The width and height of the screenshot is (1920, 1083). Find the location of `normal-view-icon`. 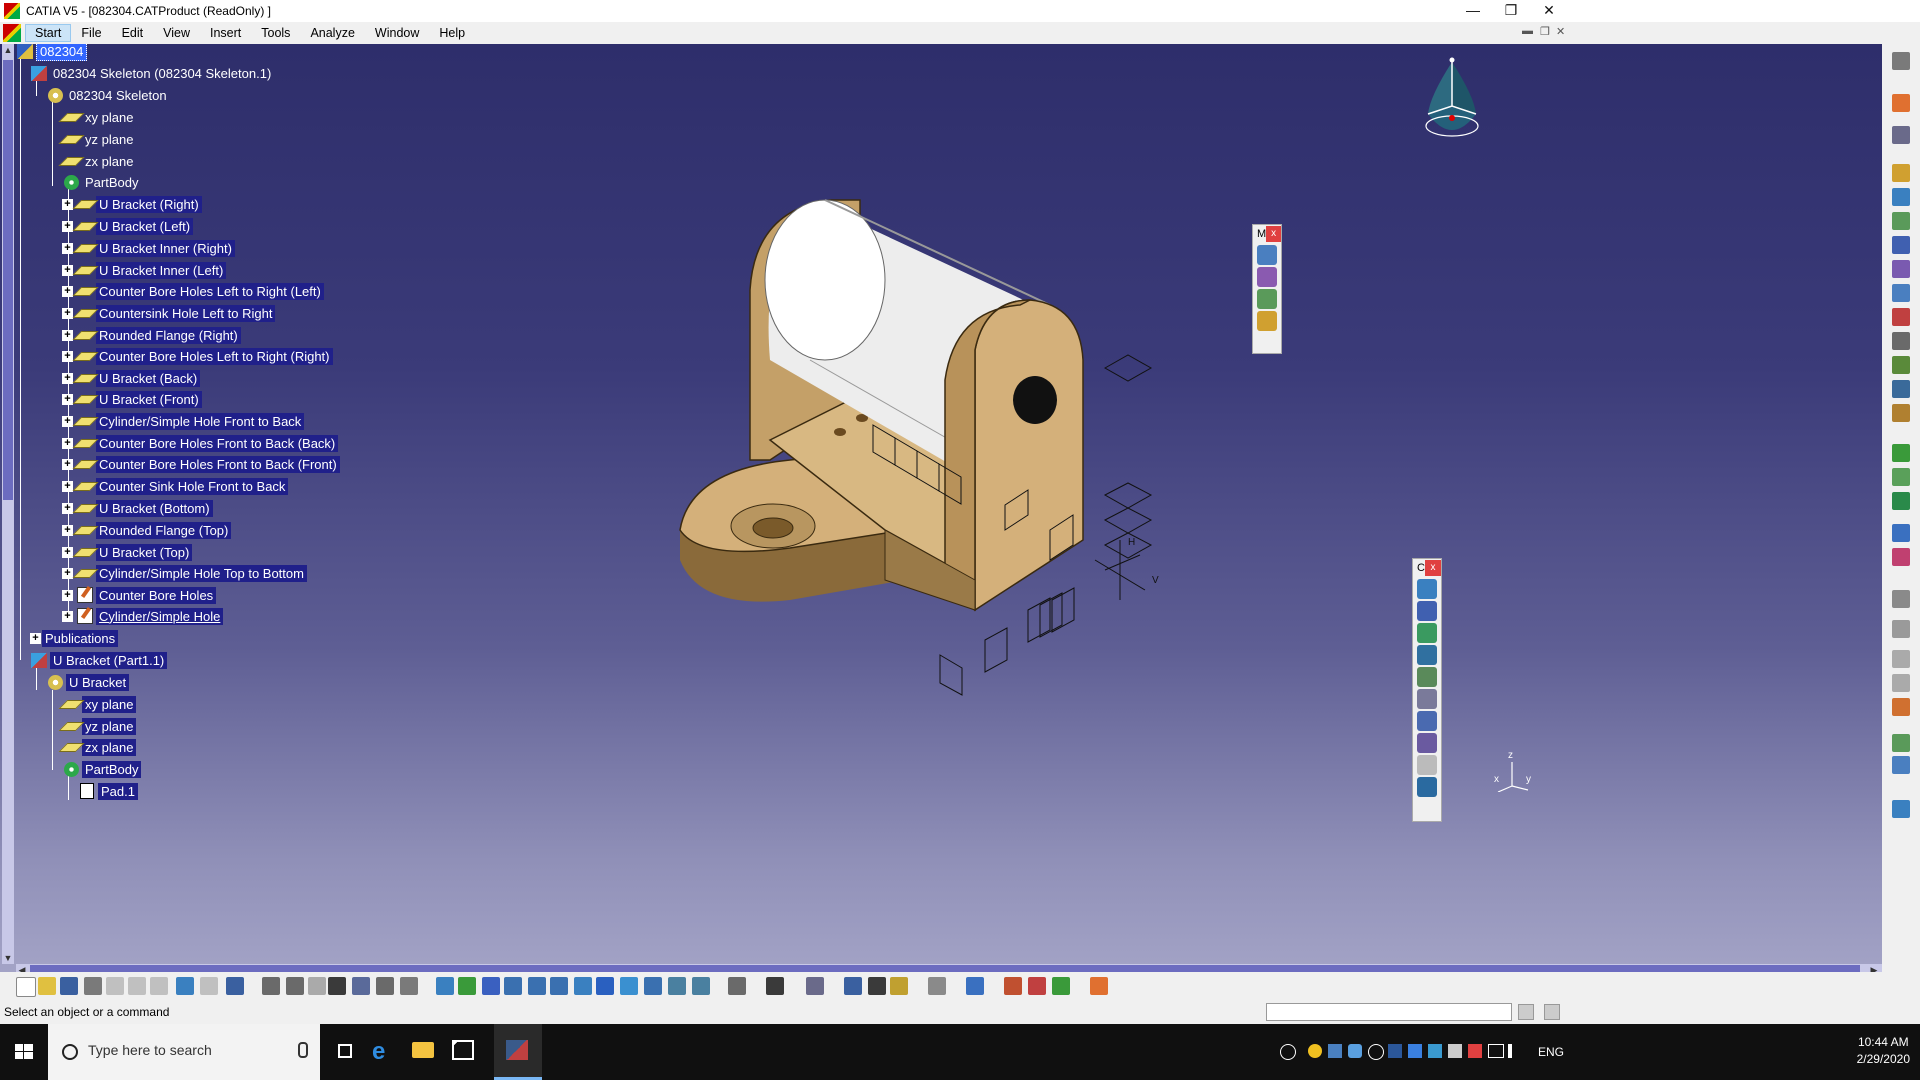

normal-view-icon is located at coordinates (583, 986).